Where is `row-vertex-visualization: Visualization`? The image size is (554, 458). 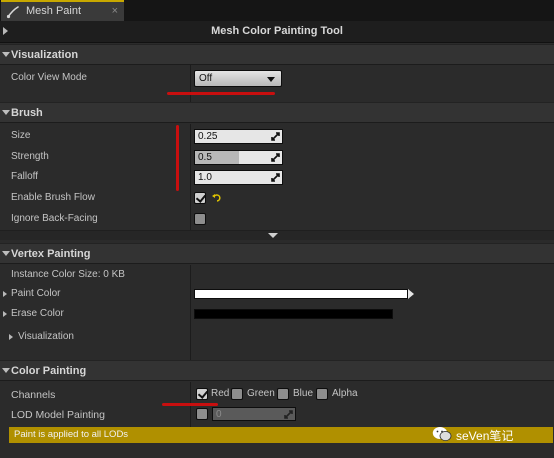 row-vertex-visualization: Visualization is located at coordinates (277, 337).